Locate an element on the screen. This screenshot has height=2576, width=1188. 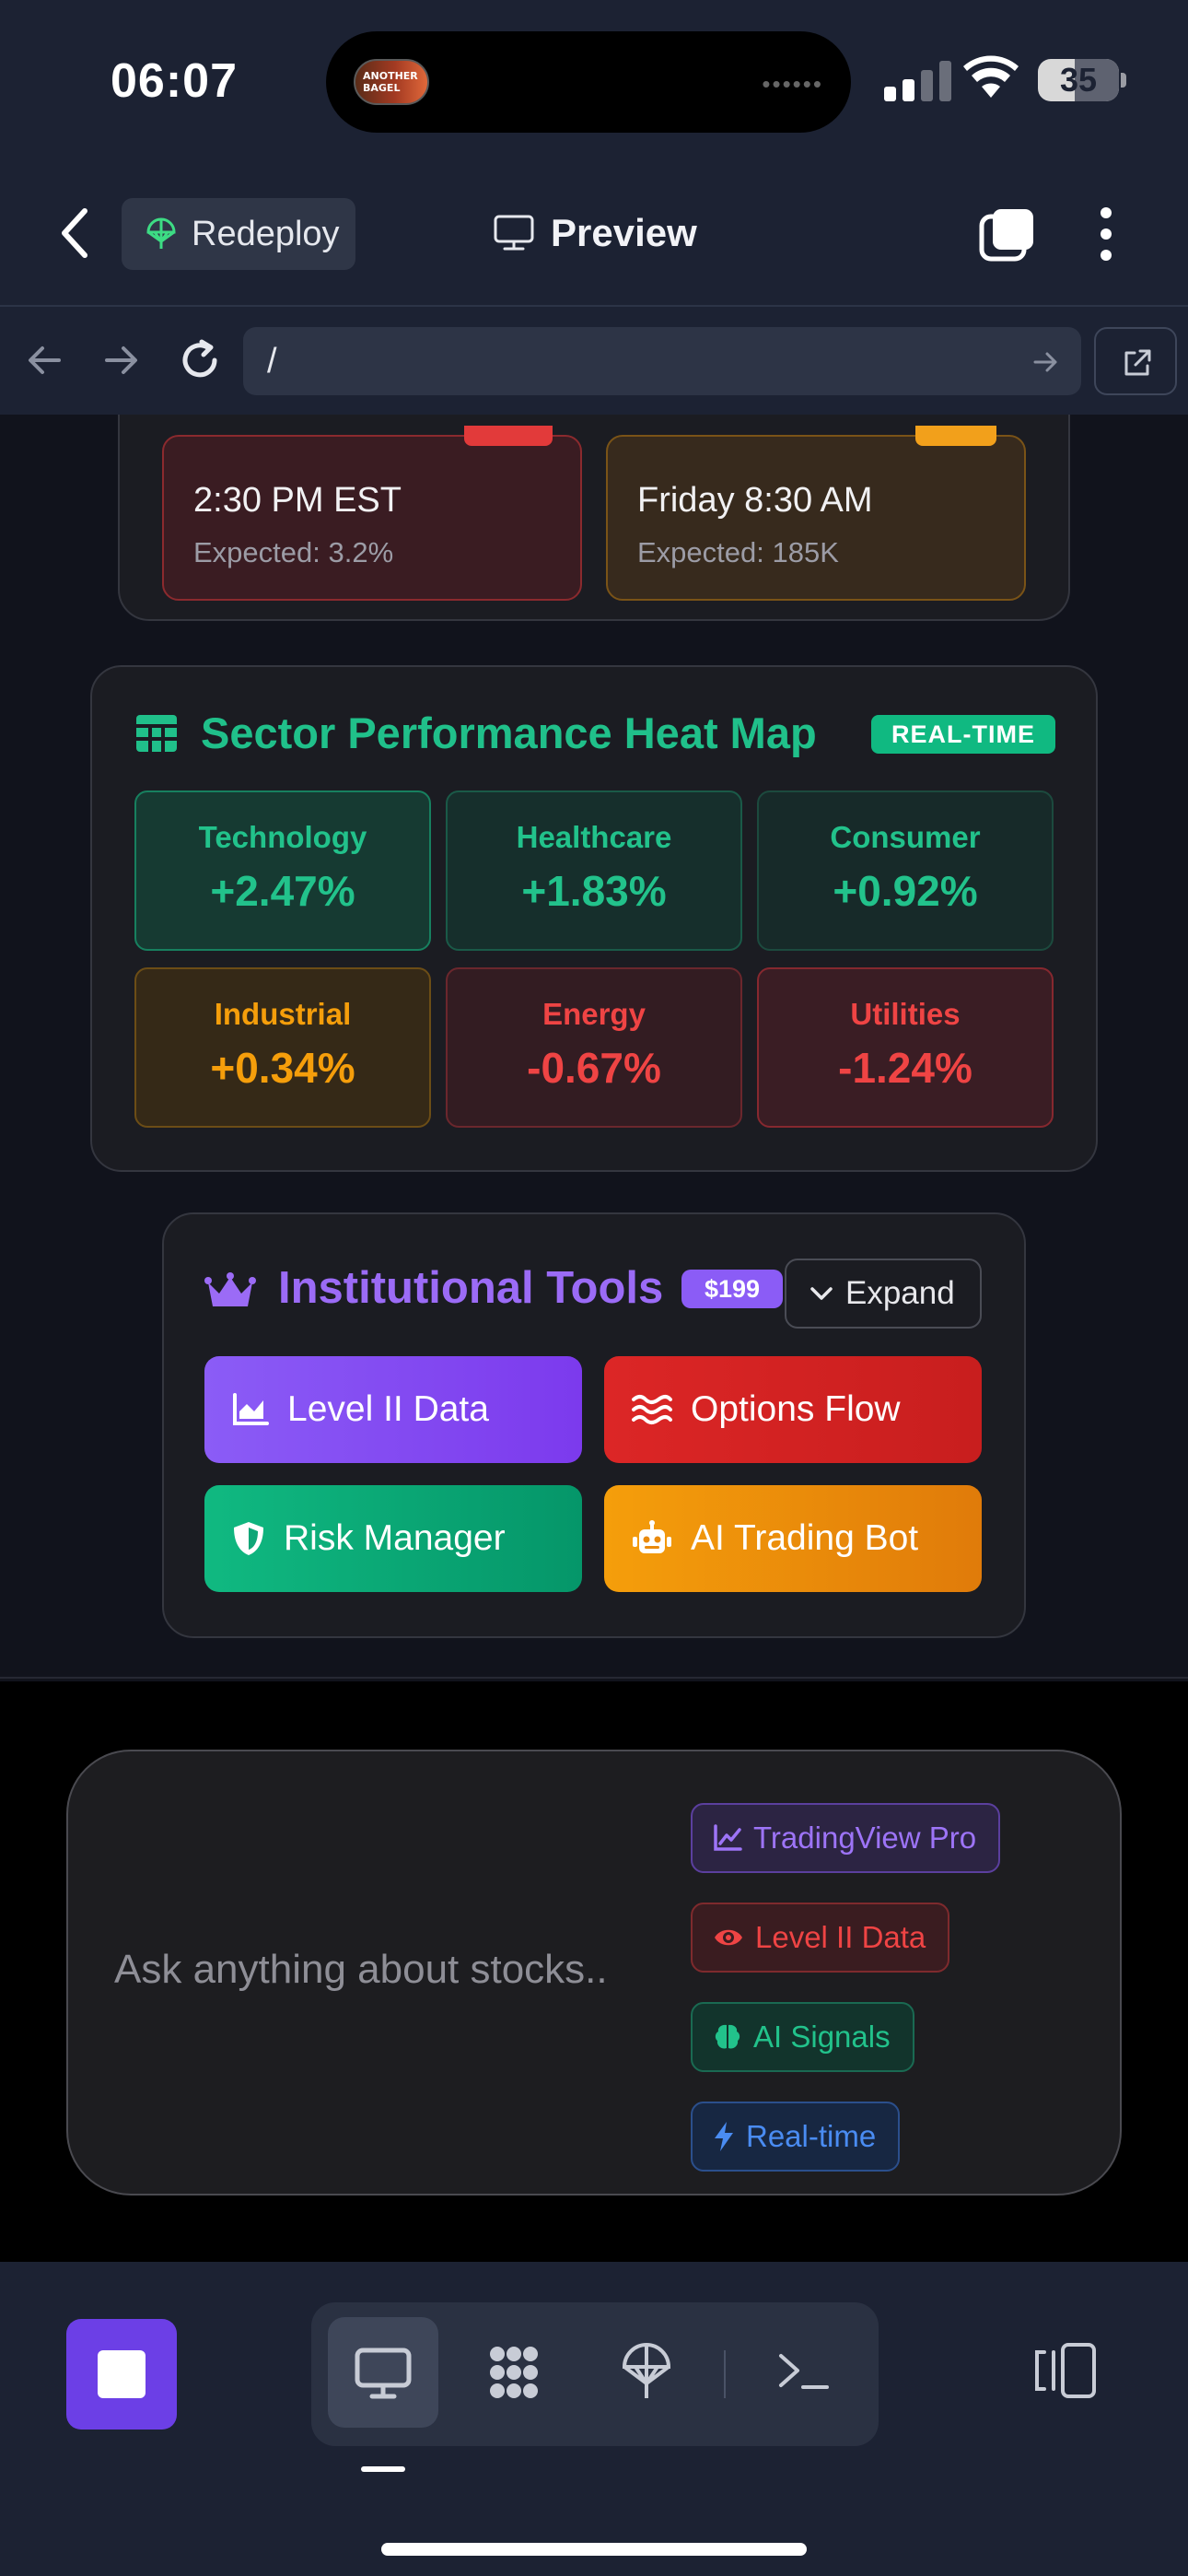
sector-name: Consumer is located at coordinates (905, 837).